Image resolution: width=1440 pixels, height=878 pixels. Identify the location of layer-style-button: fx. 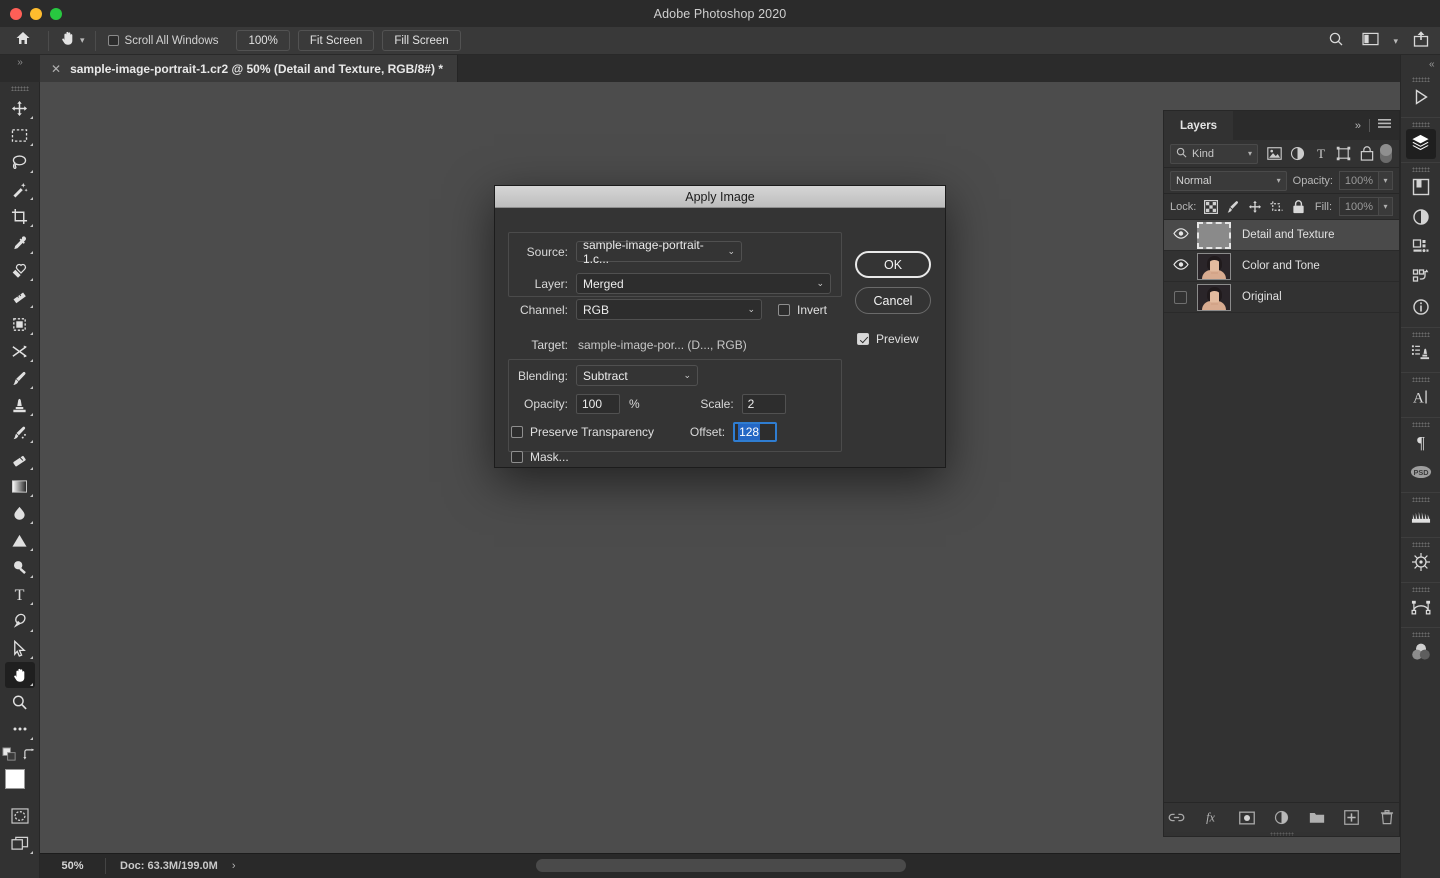
(1212, 818).